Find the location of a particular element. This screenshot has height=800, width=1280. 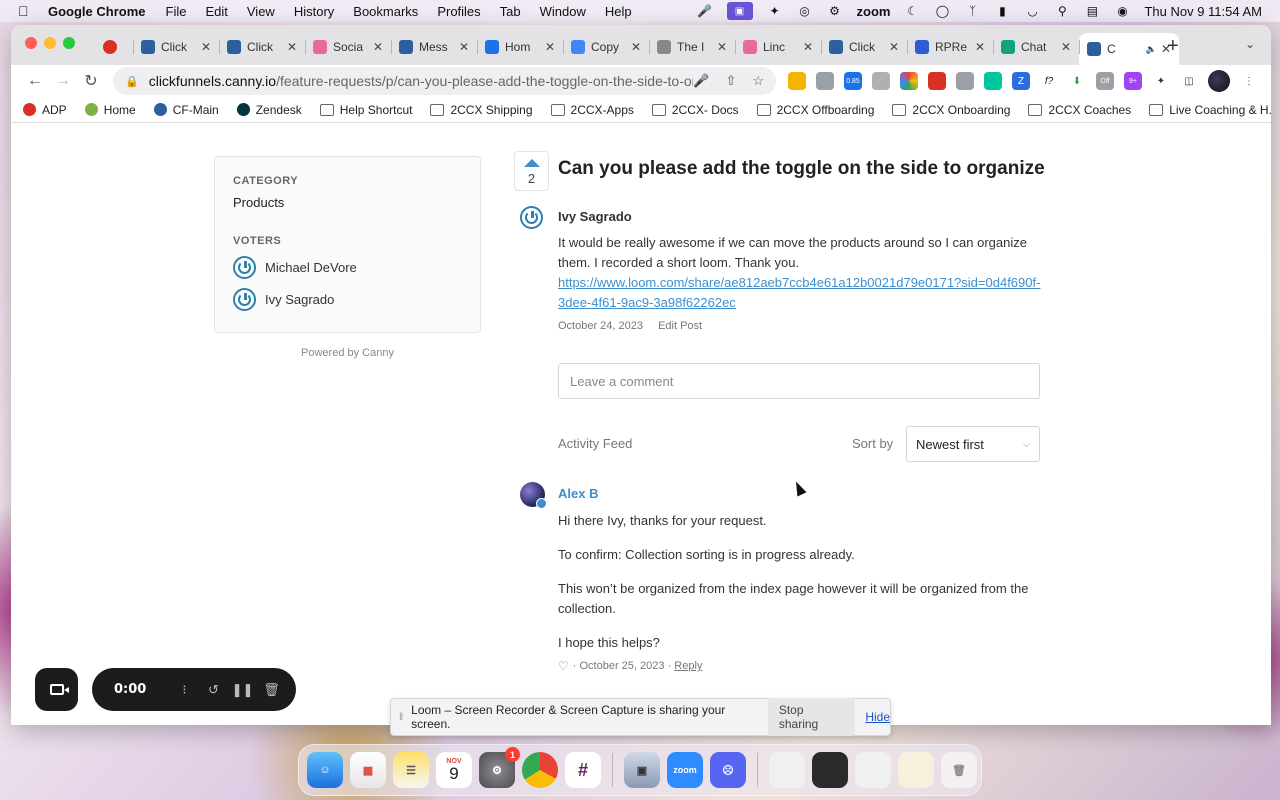

control-center-icon: ▤ is located at coordinates (1092, 11).